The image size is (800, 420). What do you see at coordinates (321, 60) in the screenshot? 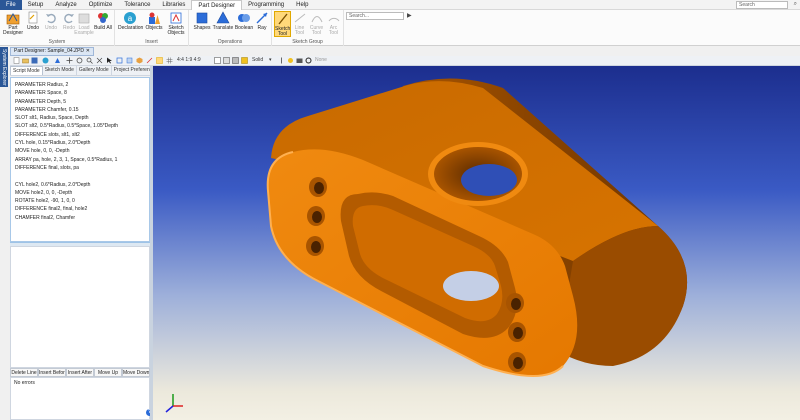
I see `view-select: None` at bounding box center [321, 60].